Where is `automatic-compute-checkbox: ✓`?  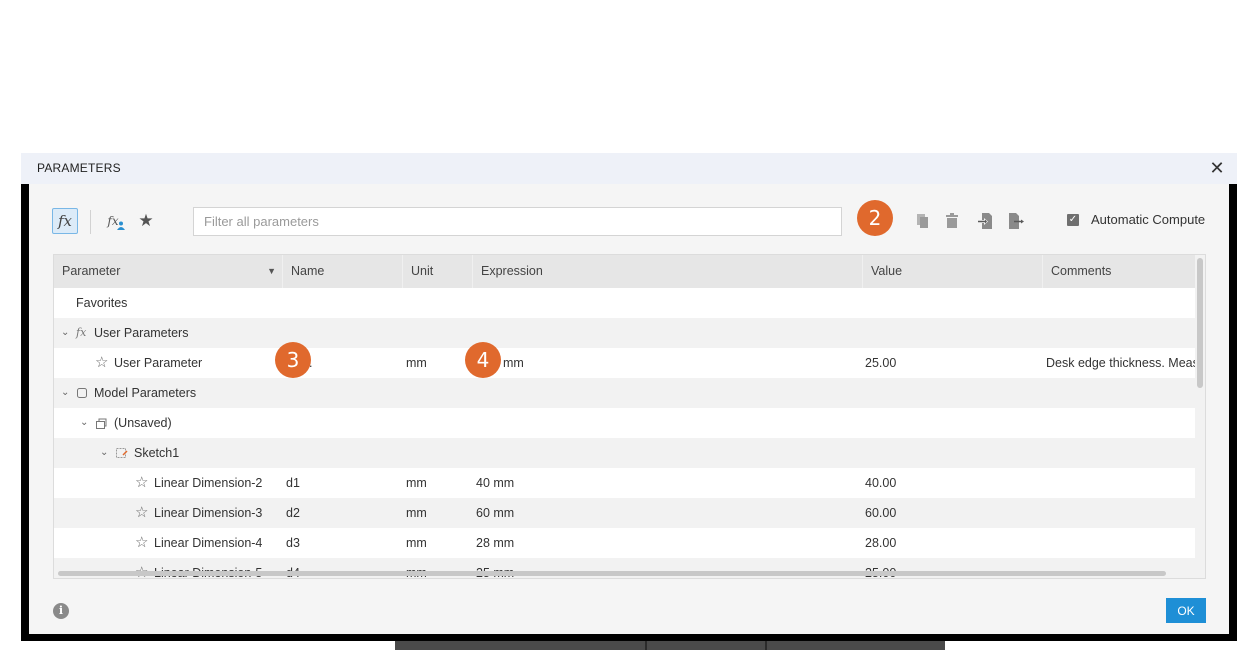 automatic-compute-checkbox: ✓ is located at coordinates (1073, 219).